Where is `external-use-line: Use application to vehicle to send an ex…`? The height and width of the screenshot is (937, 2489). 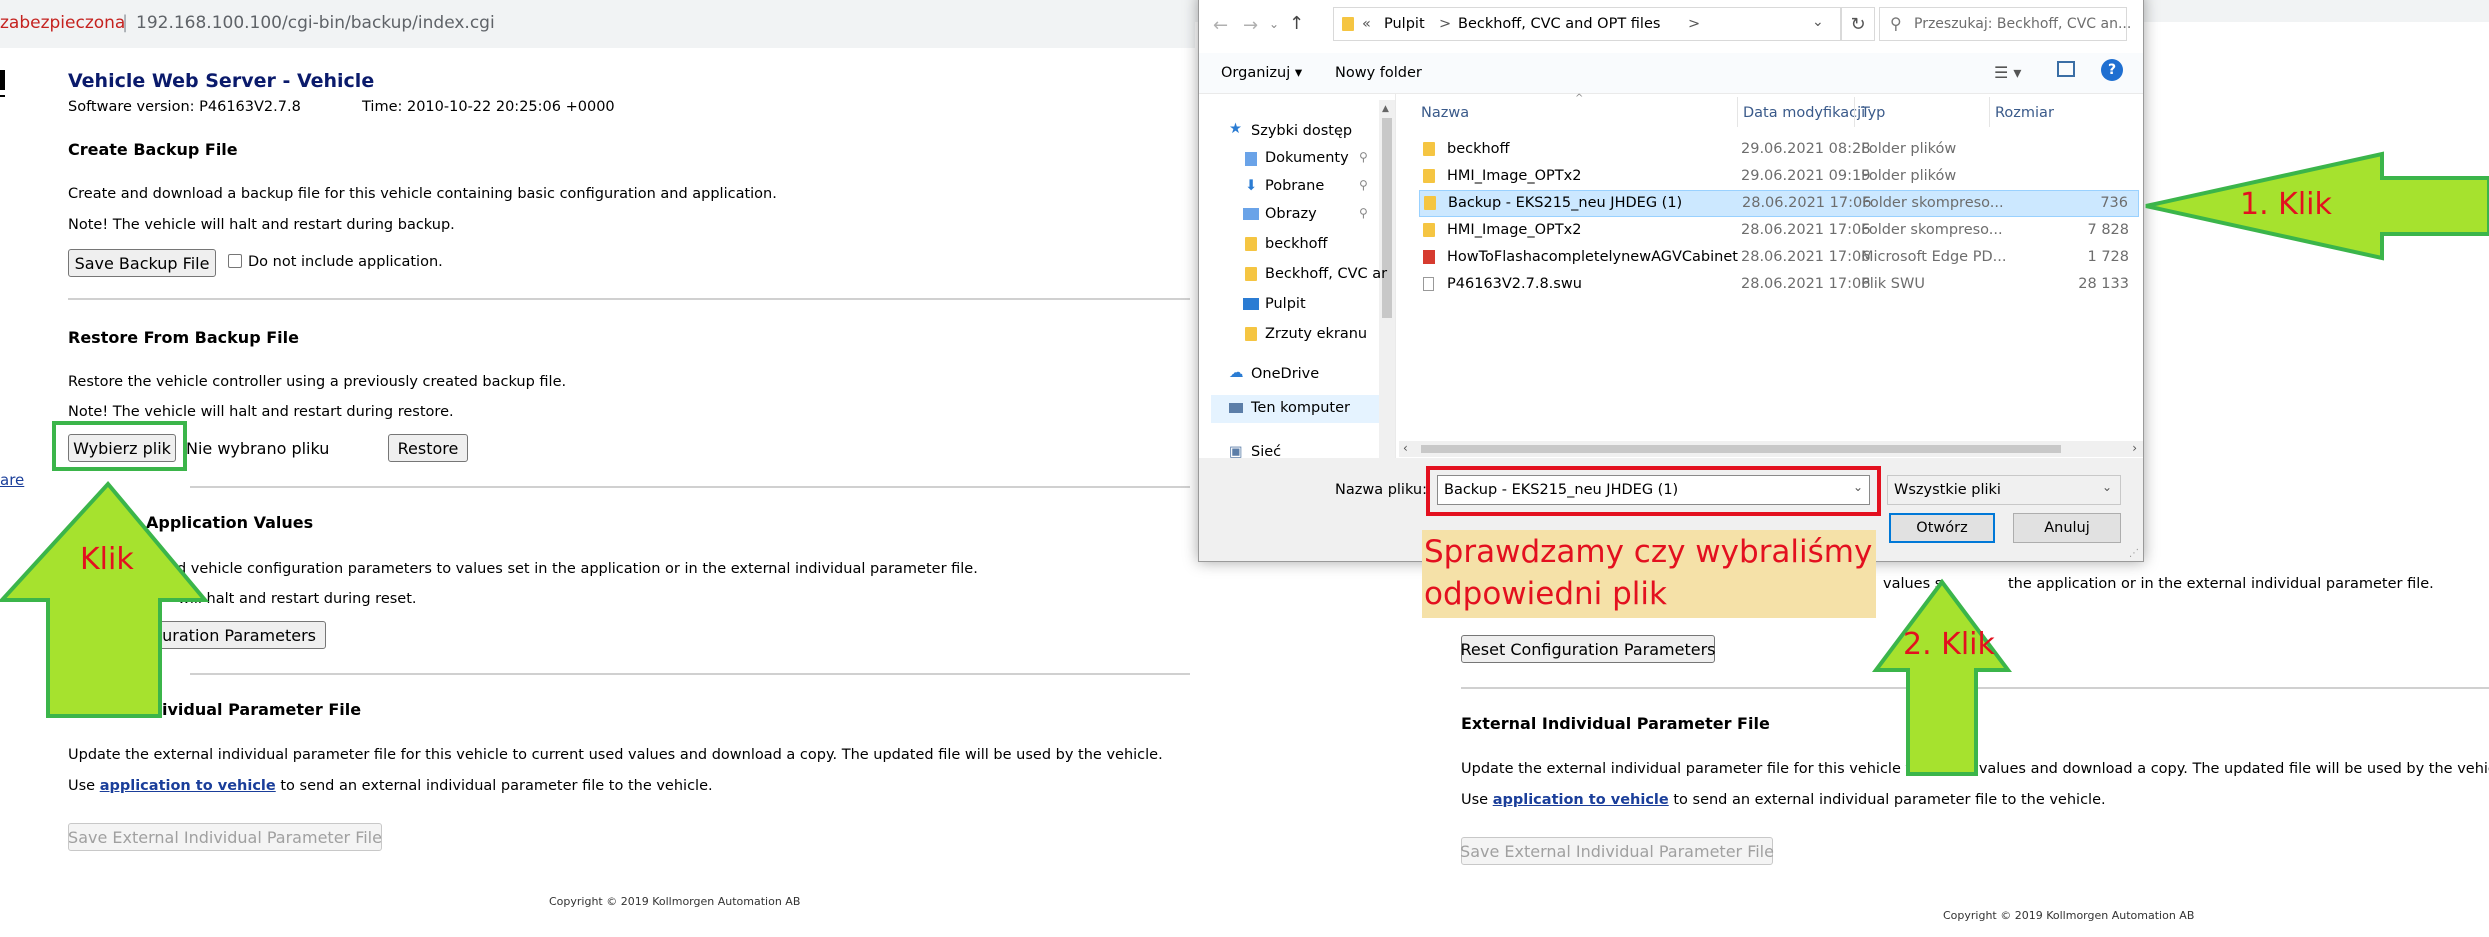
external-use-line: Use application to vehicle to send an ex… is located at coordinates (390, 786).